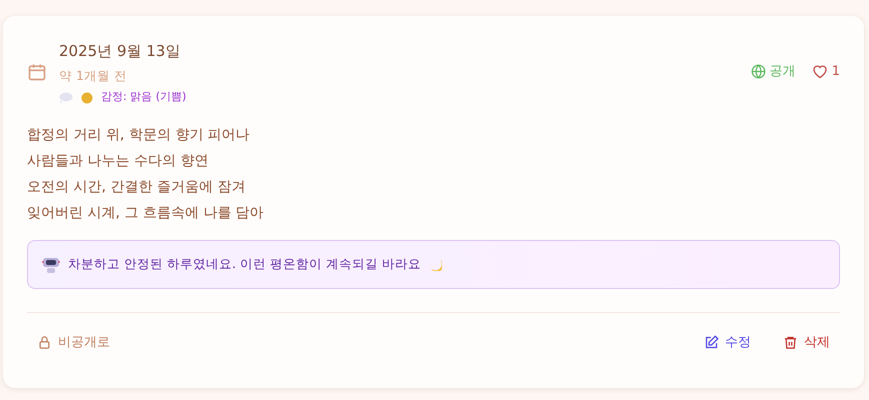  I want to click on emotion-label: 감정: 맑음 (기쁨), so click(143, 97).